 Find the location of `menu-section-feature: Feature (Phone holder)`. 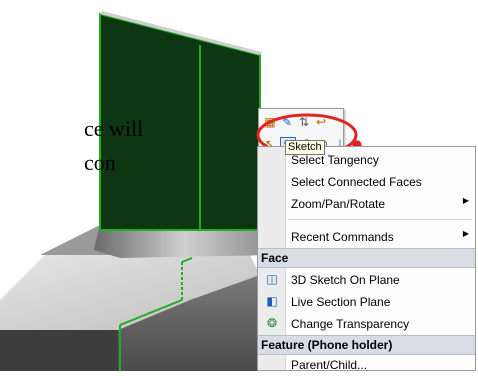

menu-section-feature: Feature (Phone holder) is located at coordinates (366, 345).